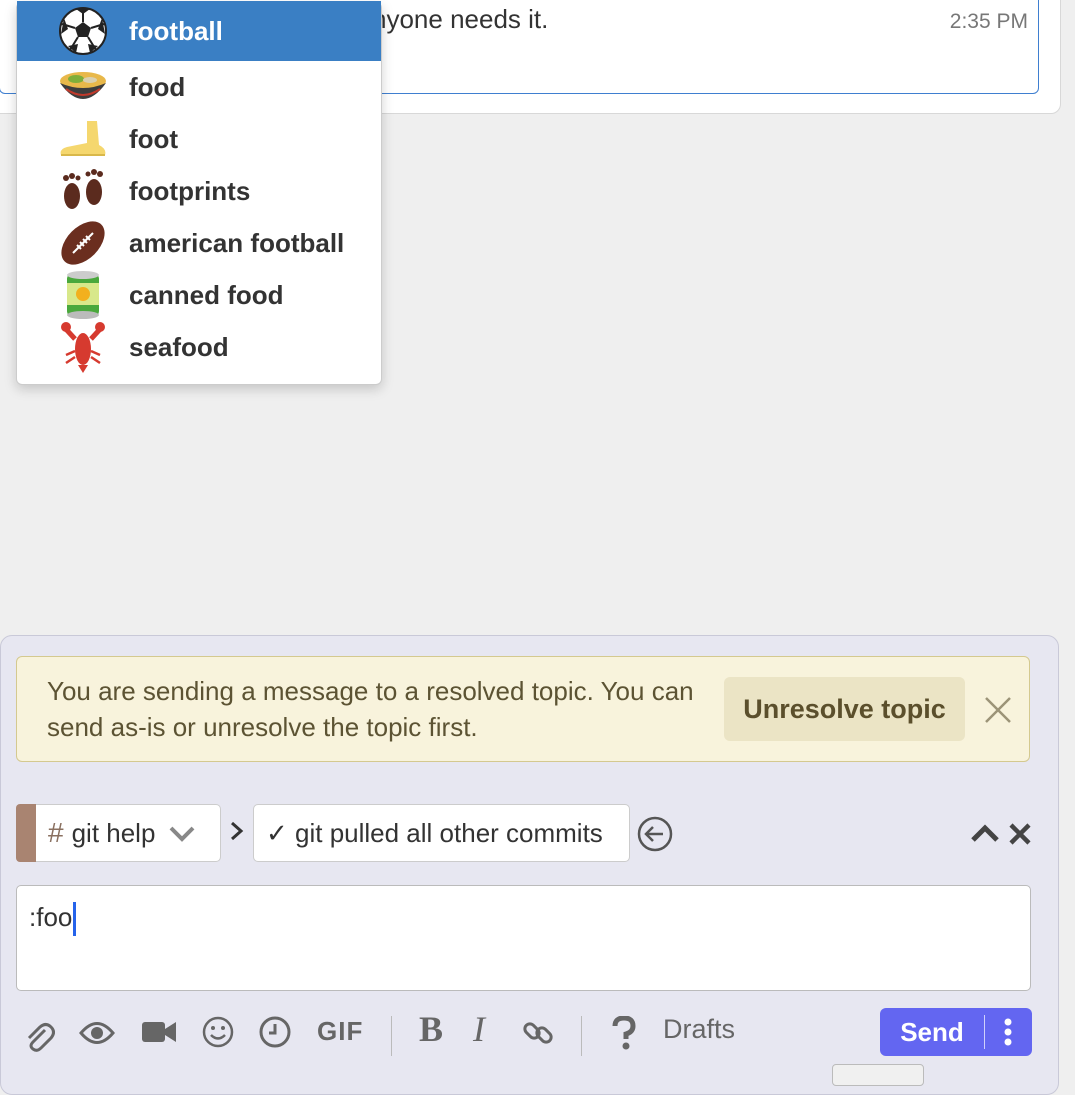 The width and height of the screenshot is (1075, 1095). Describe the element at coordinates (206, 294) in the screenshot. I see `typeahead-item-label: canned food` at that location.